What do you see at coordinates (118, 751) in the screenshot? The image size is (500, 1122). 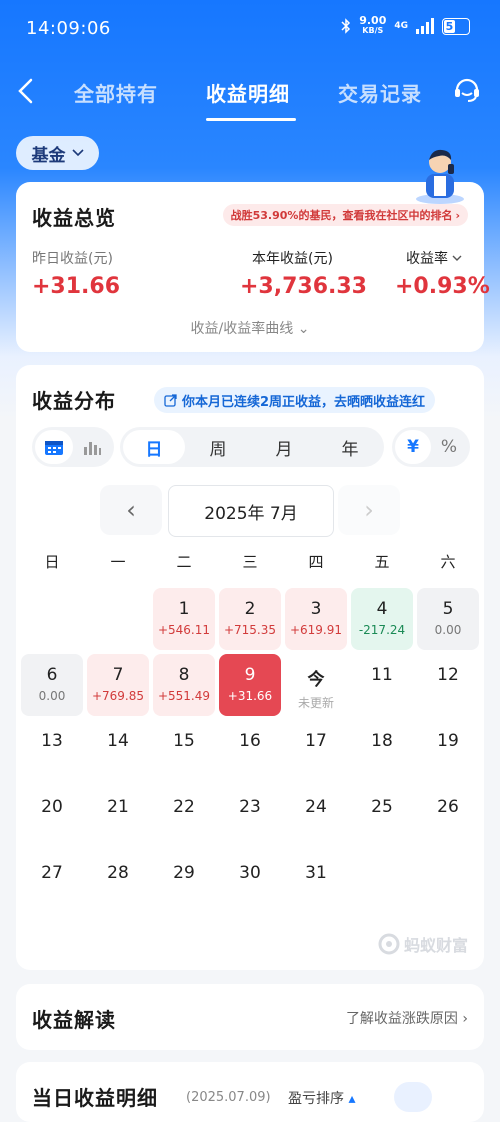 I see `calendar-day: 14` at bounding box center [118, 751].